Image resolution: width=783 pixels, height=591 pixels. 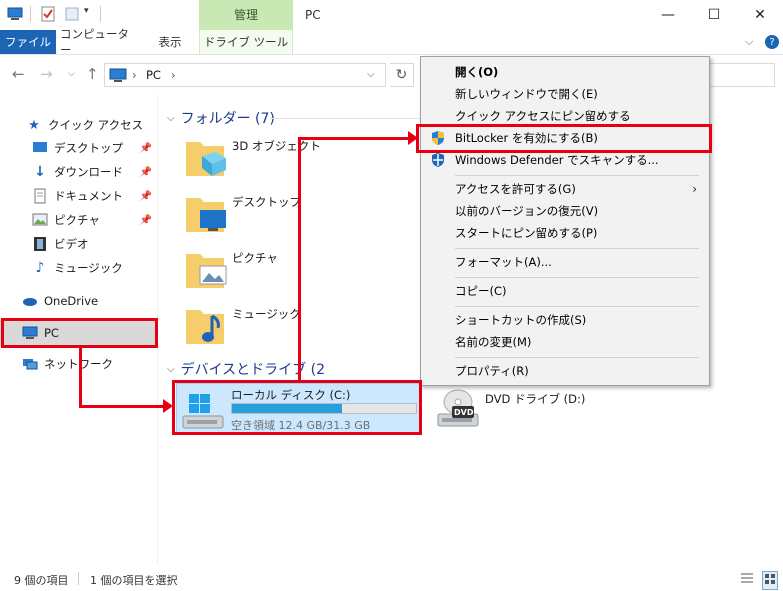 I want to click on chevron-down-icon: ⌵, so click(x=171, y=118).